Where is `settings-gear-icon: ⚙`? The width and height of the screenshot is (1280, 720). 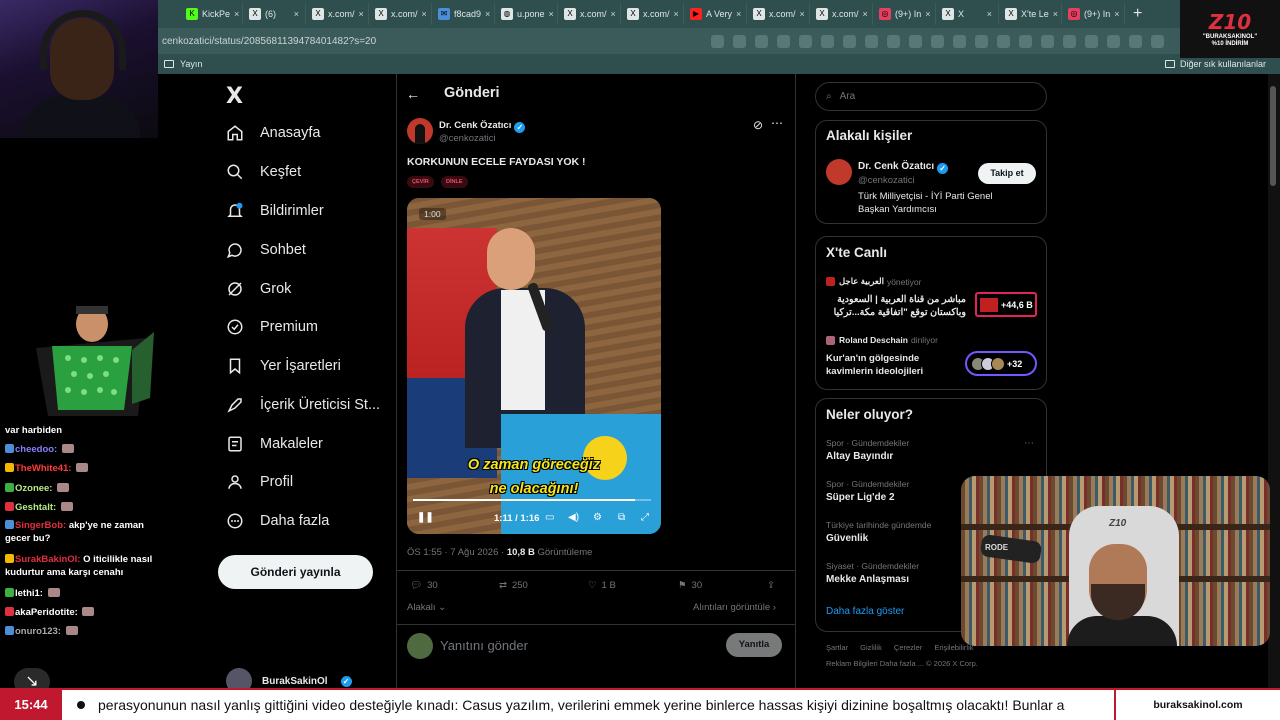 settings-gear-icon: ⚙ is located at coordinates (597, 517).